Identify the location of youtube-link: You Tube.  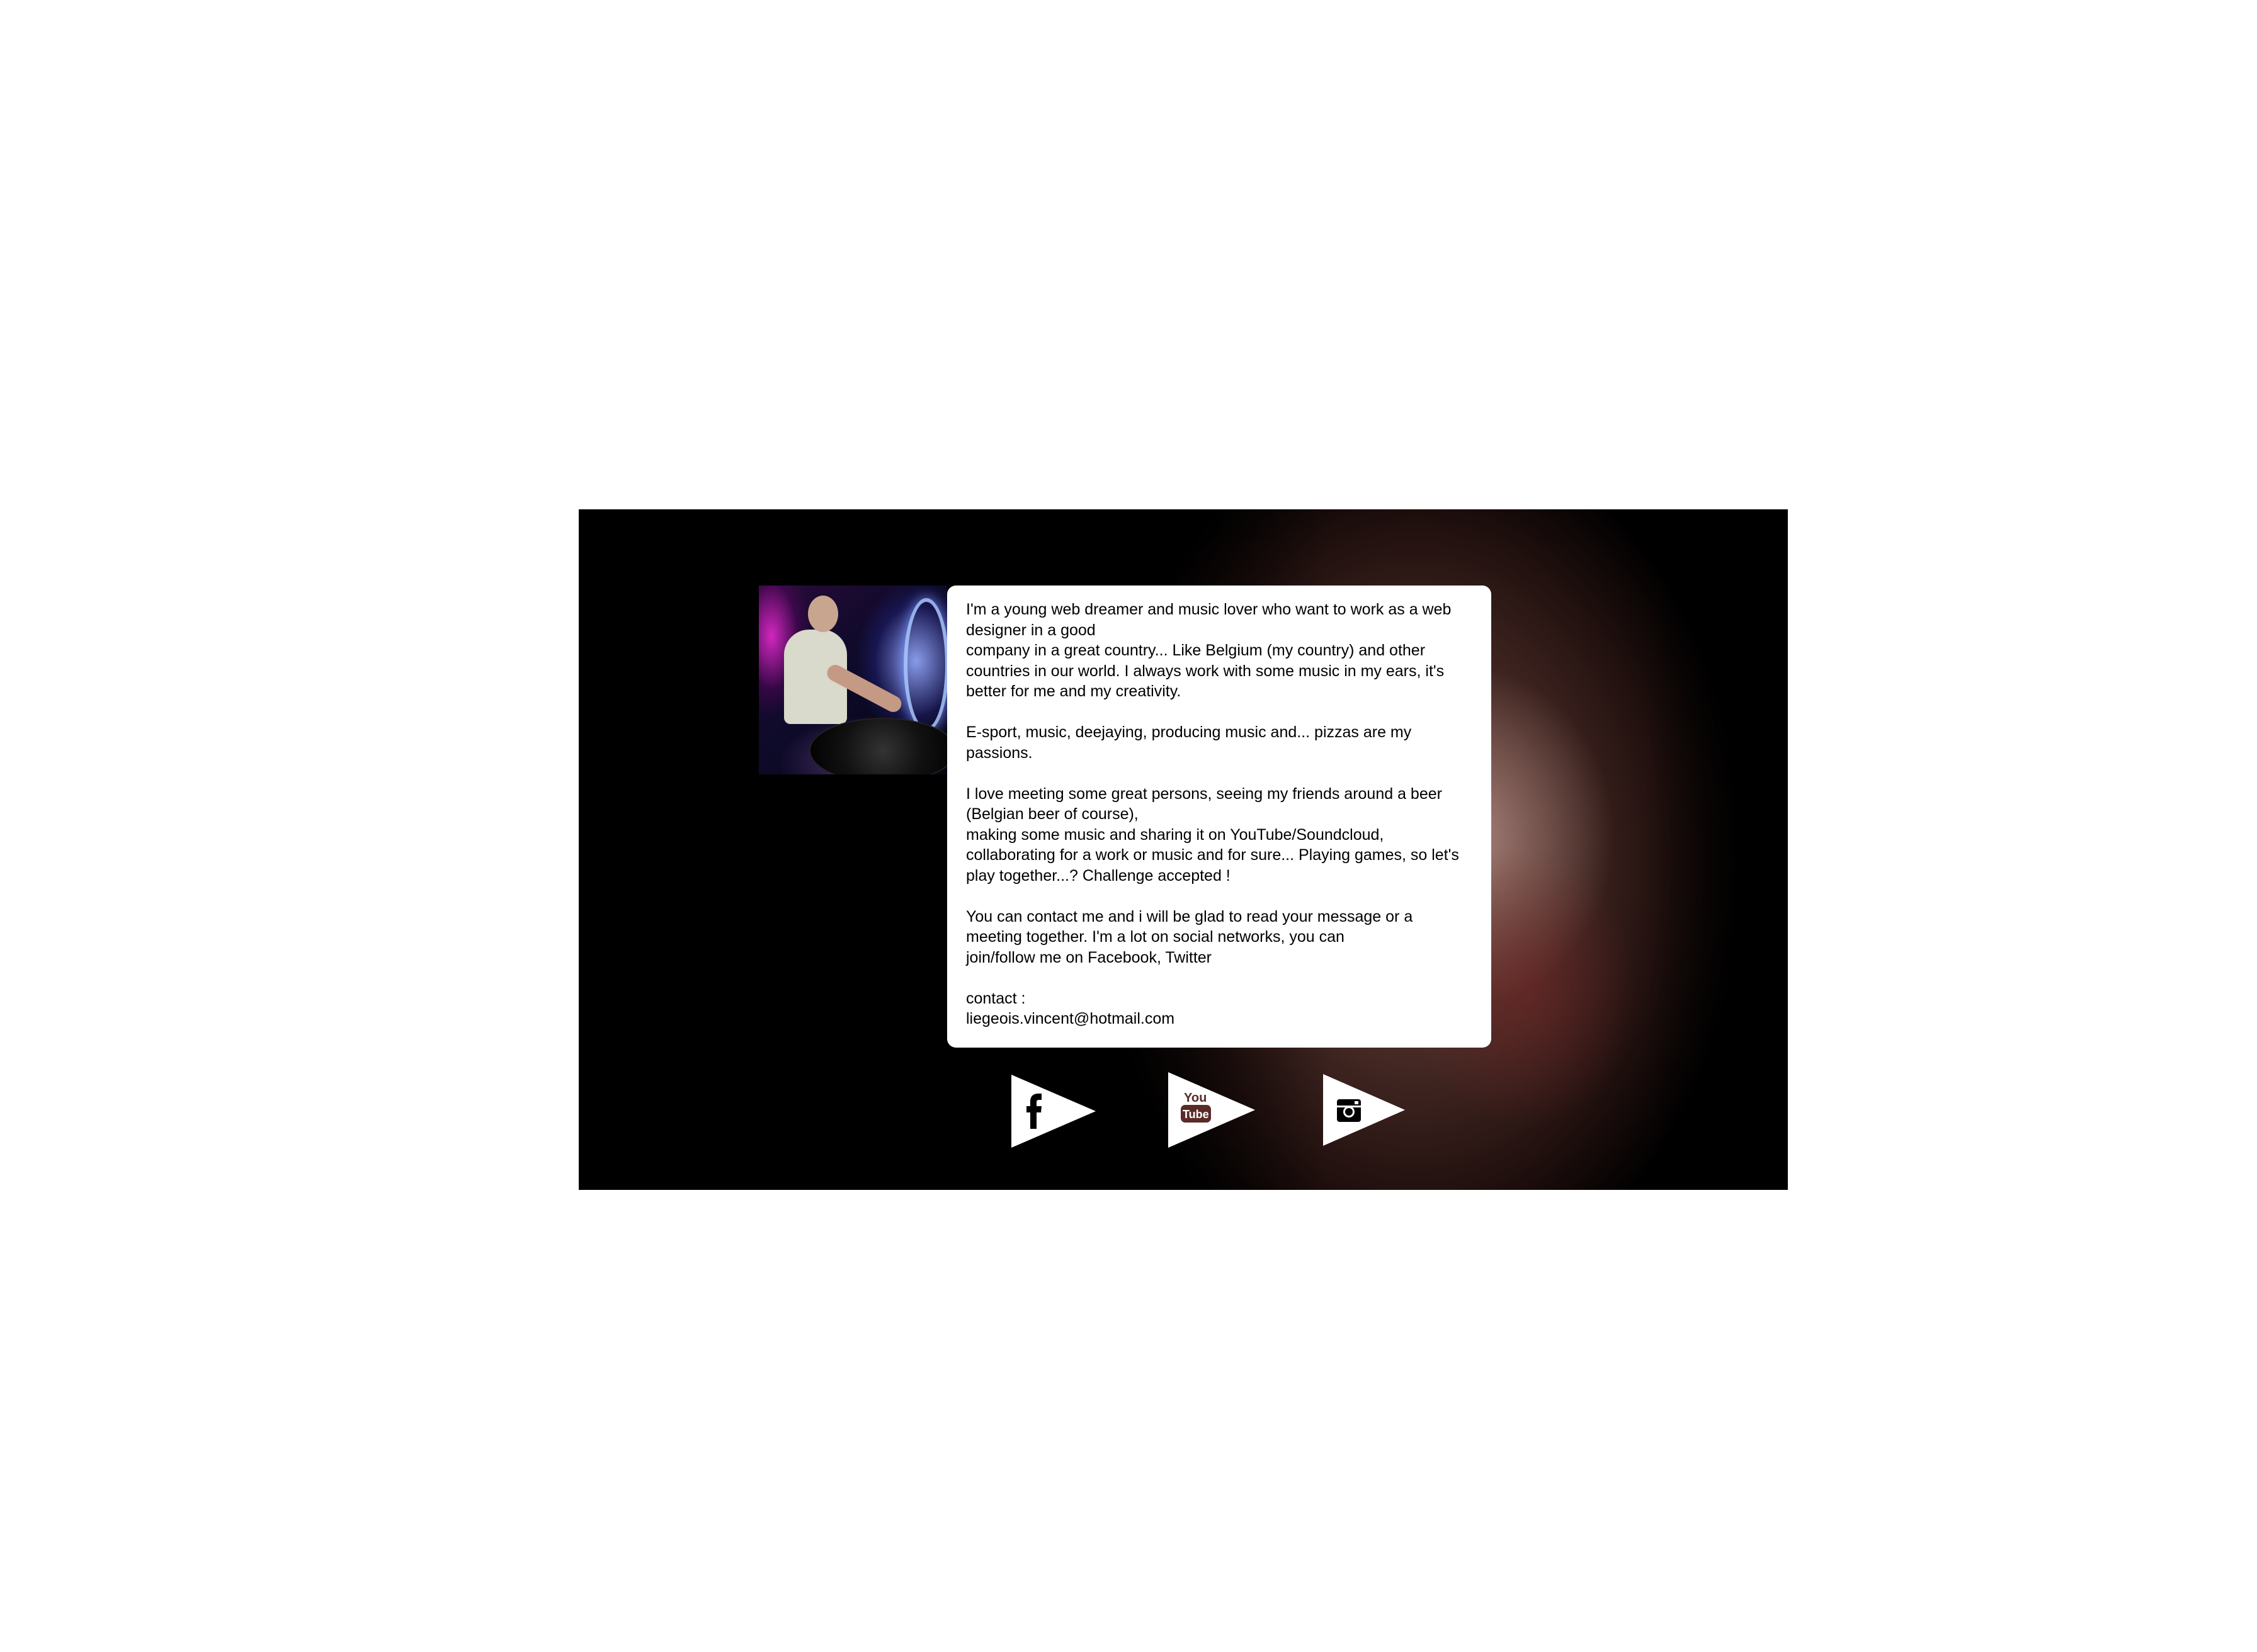
(1212, 1110).